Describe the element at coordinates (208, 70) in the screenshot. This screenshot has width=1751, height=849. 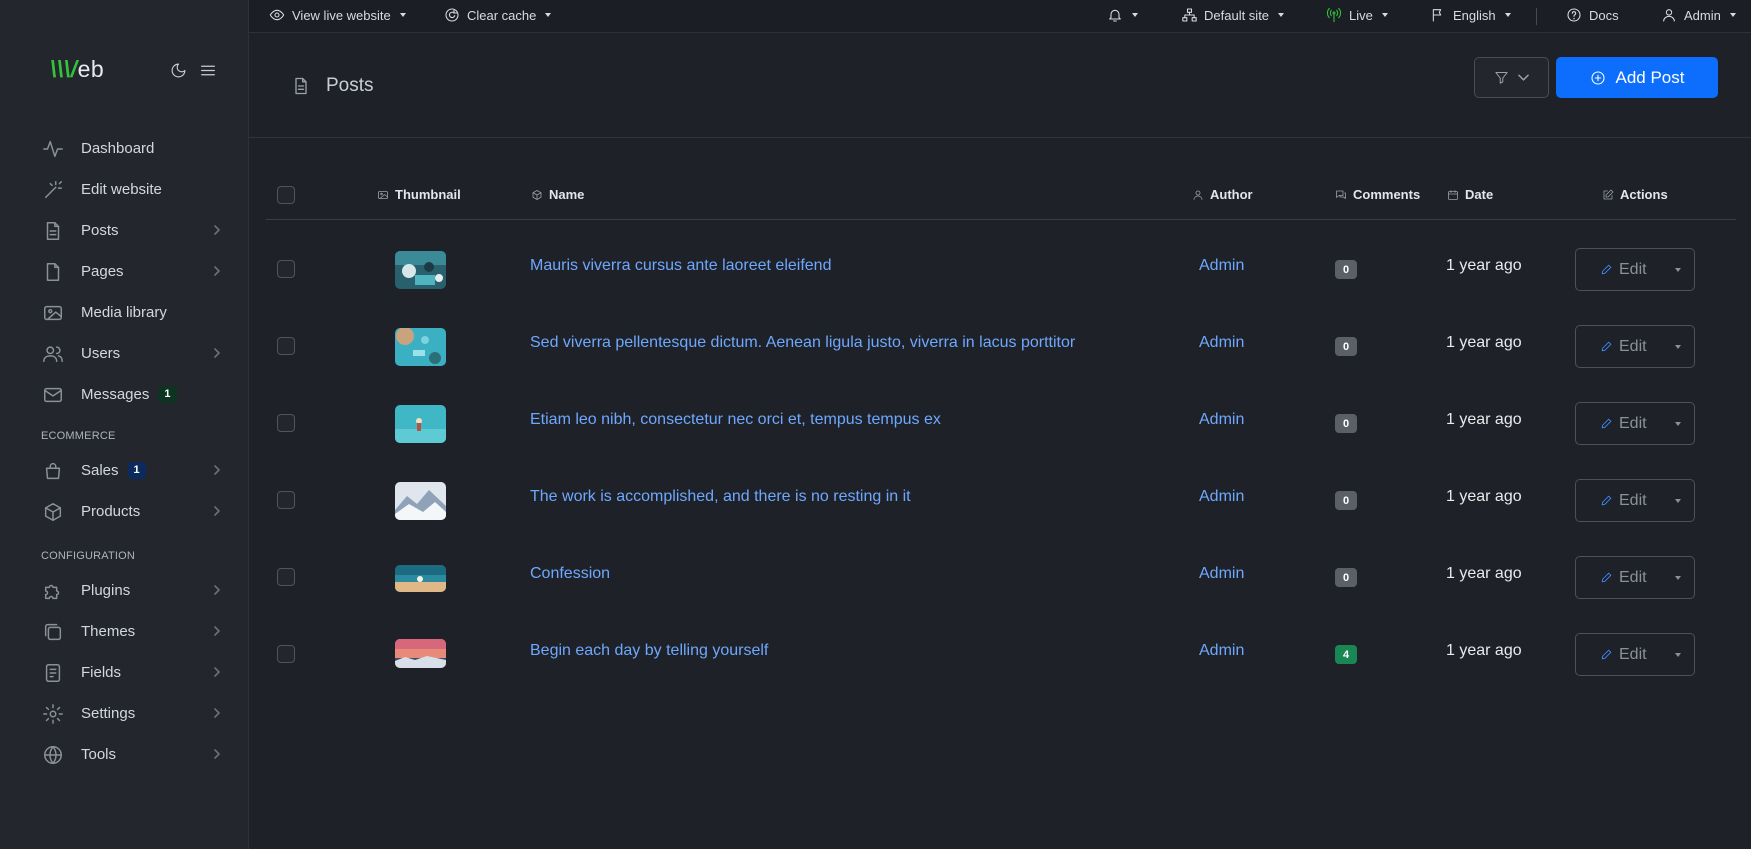
I see `menu-icon` at that location.